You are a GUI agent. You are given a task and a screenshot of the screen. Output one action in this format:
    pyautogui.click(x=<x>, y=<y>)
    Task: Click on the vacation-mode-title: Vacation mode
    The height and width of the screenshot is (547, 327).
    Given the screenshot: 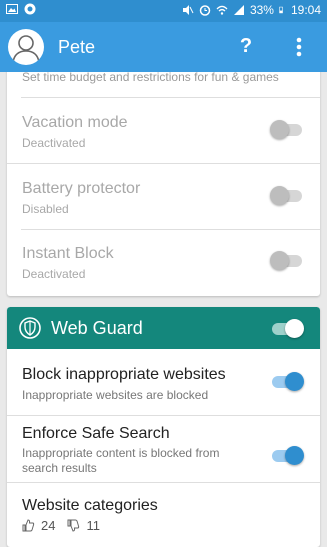 What is the action you would take?
    pyautogui.click(x=75, y=122)
    